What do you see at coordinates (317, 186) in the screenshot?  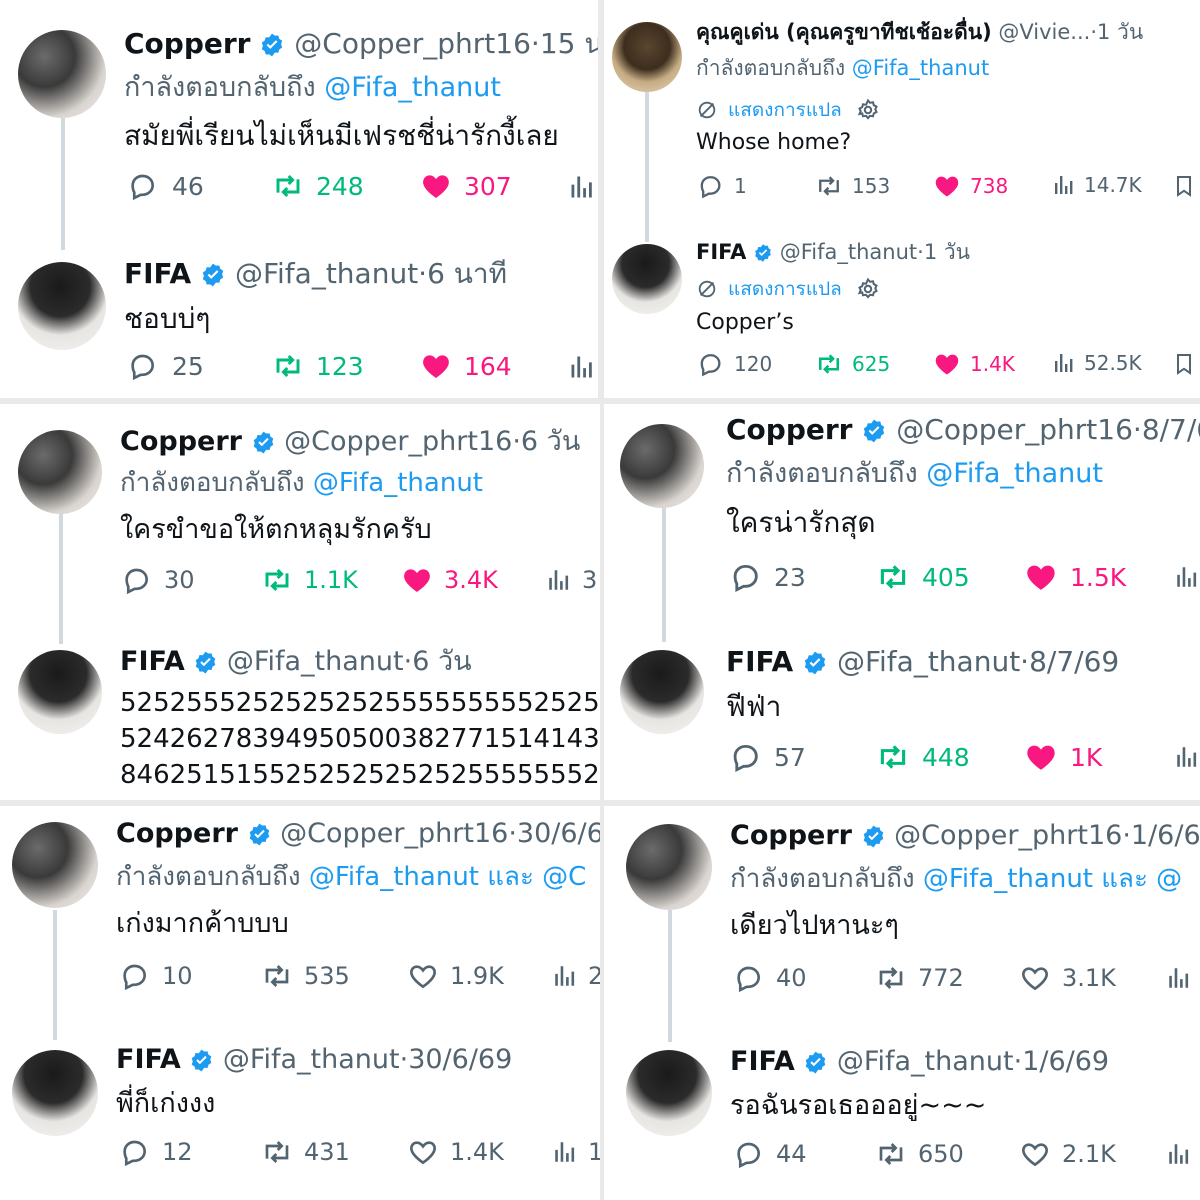 I see `retweet-button: 248` at bounding box center [317, 186].